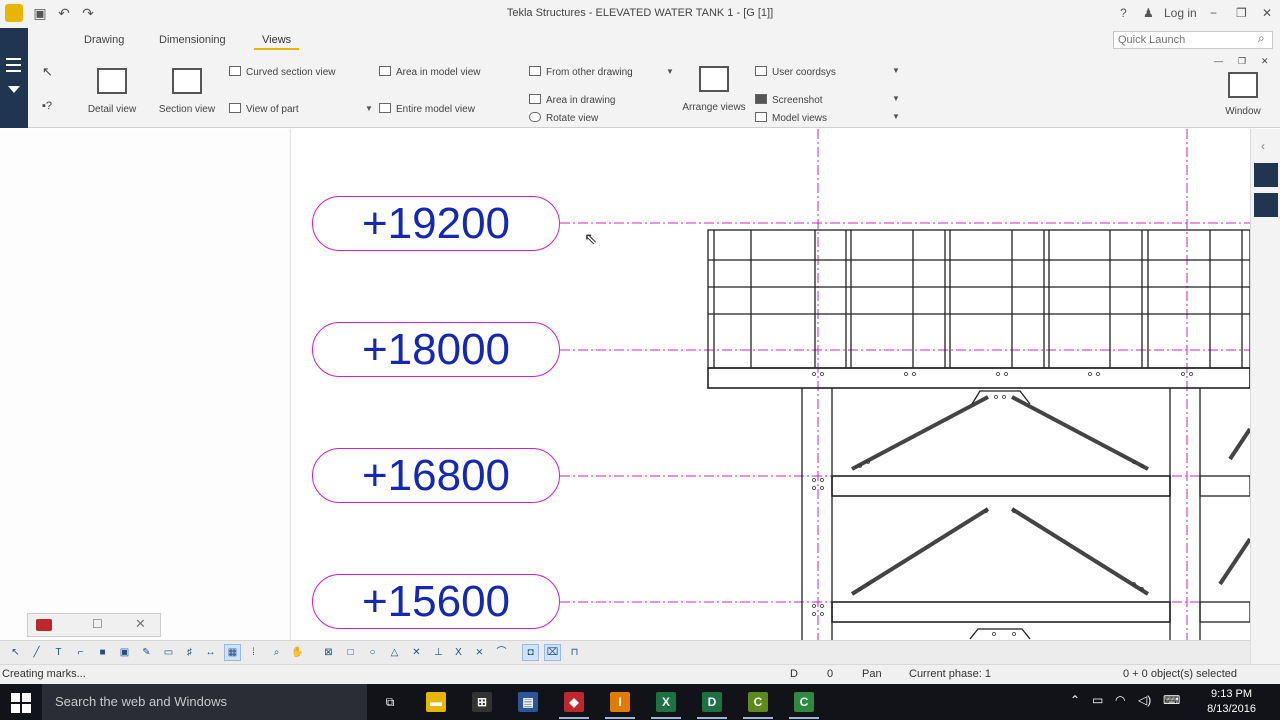  What do you see at coordinates (620, 702) in the screenshot?
I see `illustrator-taskbar-icon: I` at bounding box center [620, 702].